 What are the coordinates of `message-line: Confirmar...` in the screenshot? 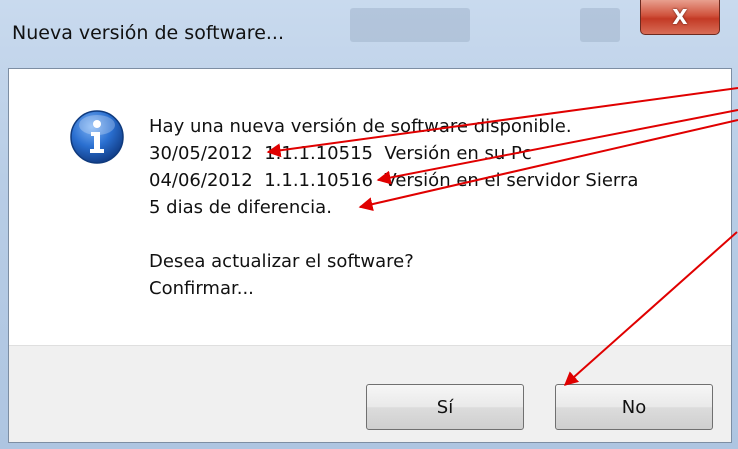 It's located at (201, 288).